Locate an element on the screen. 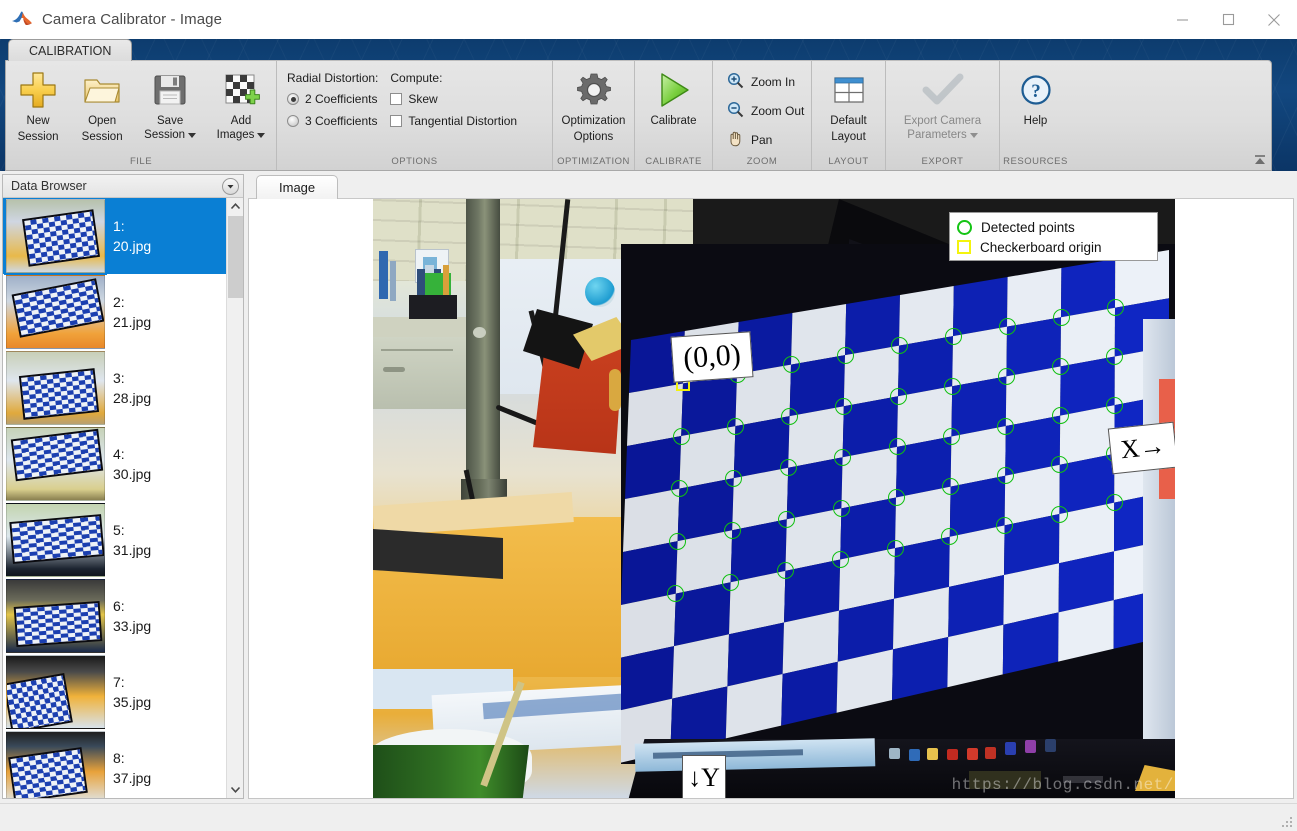  tab-calibration: CALIBRATION is located at coordinates (70, 50).